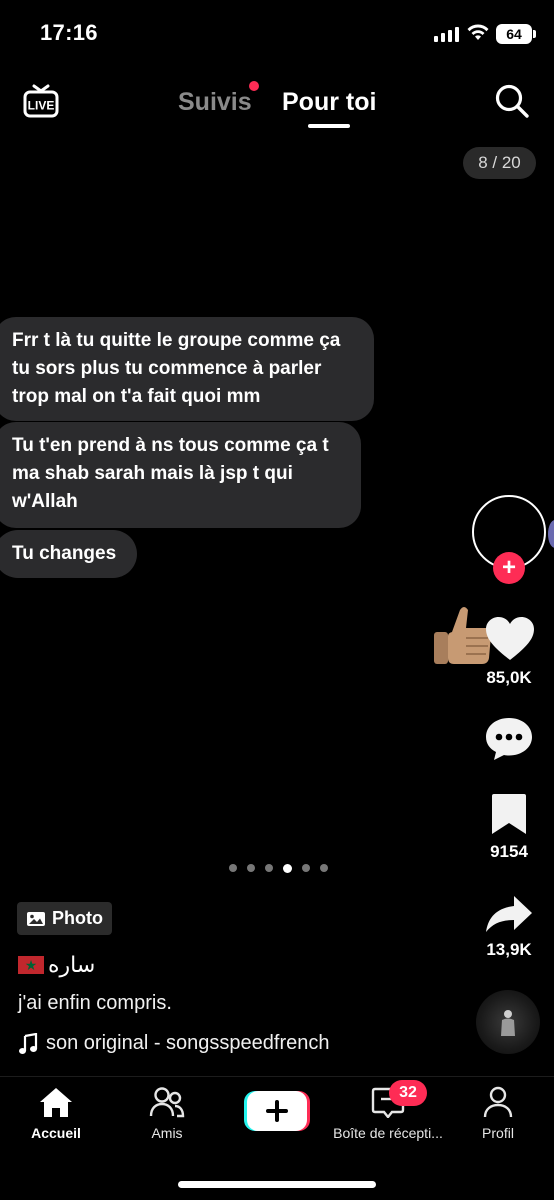 This screenshot has height=1200, width=554. I want to click on next-avatar-edge, so click(551, 534).